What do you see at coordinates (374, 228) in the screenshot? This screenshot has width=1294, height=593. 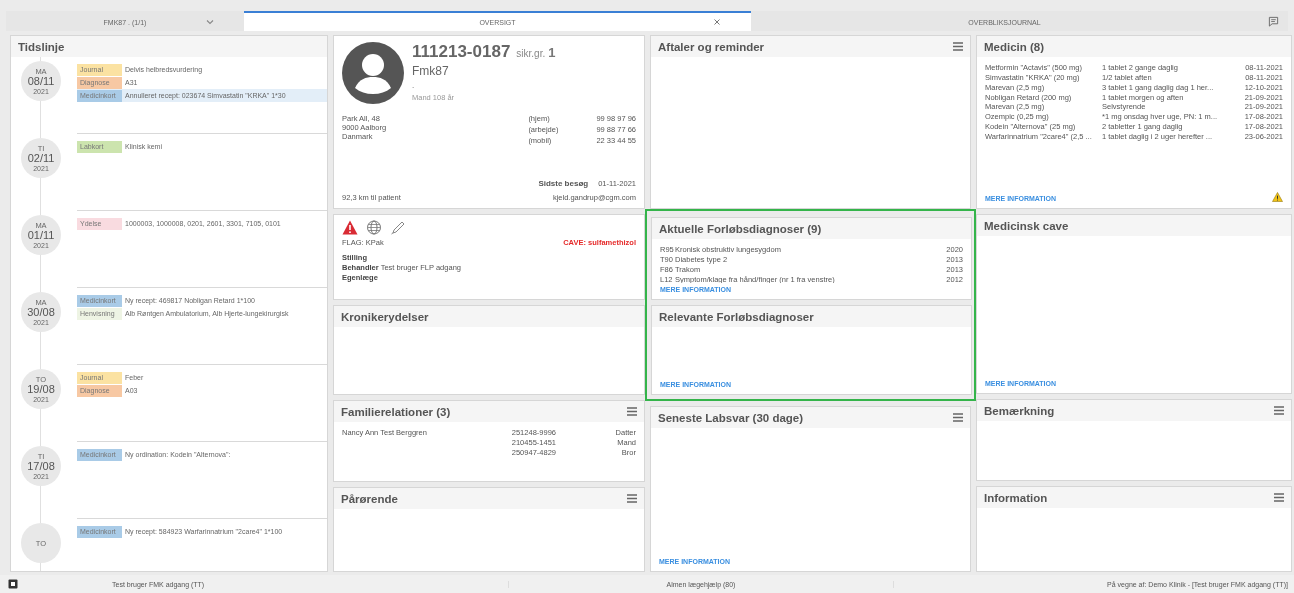 I see `globe-icon` at bounding box center [374, 228].